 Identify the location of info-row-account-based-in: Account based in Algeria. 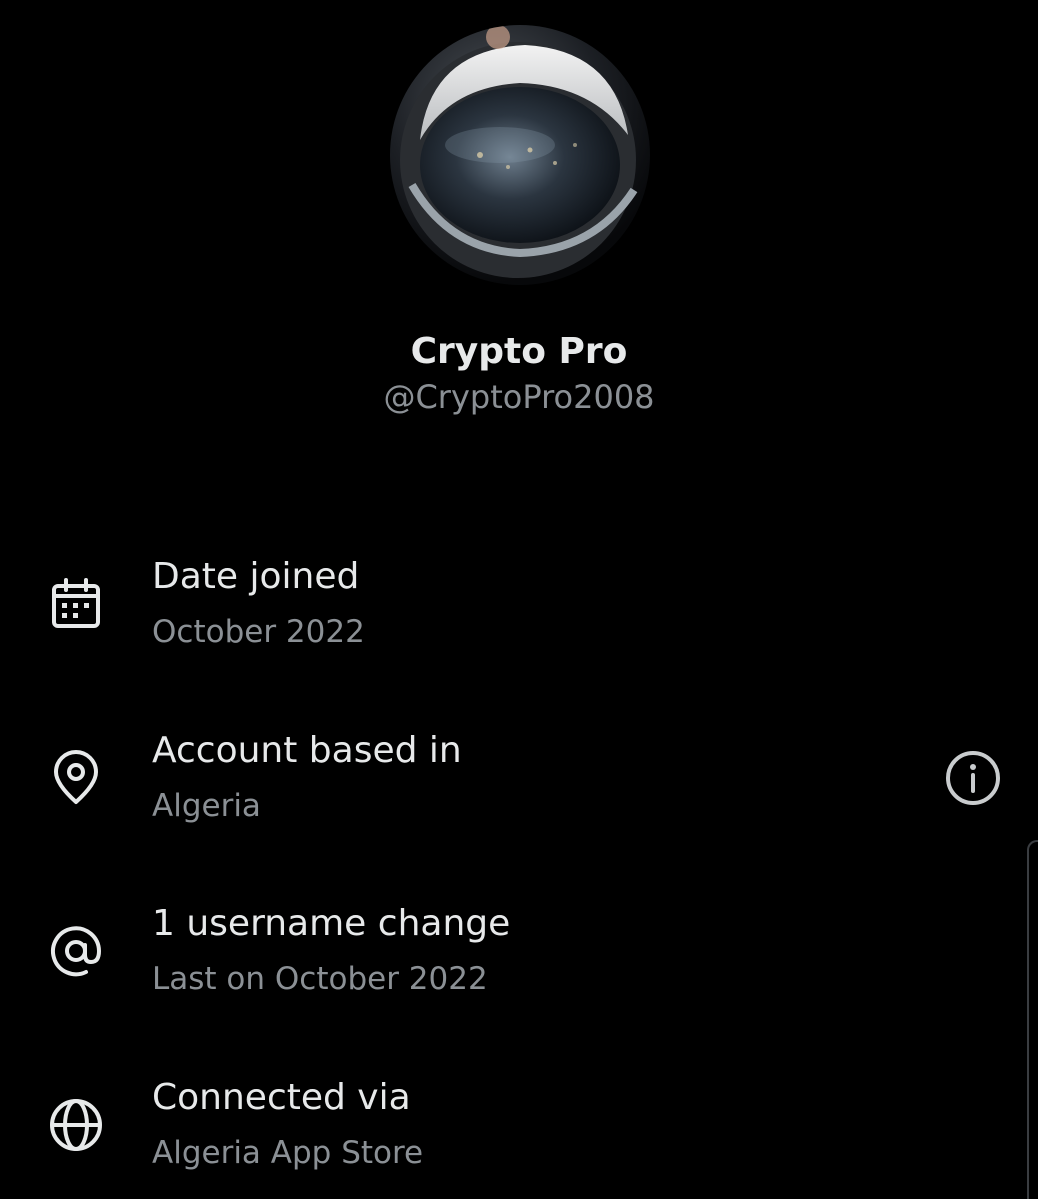
(519, 799).